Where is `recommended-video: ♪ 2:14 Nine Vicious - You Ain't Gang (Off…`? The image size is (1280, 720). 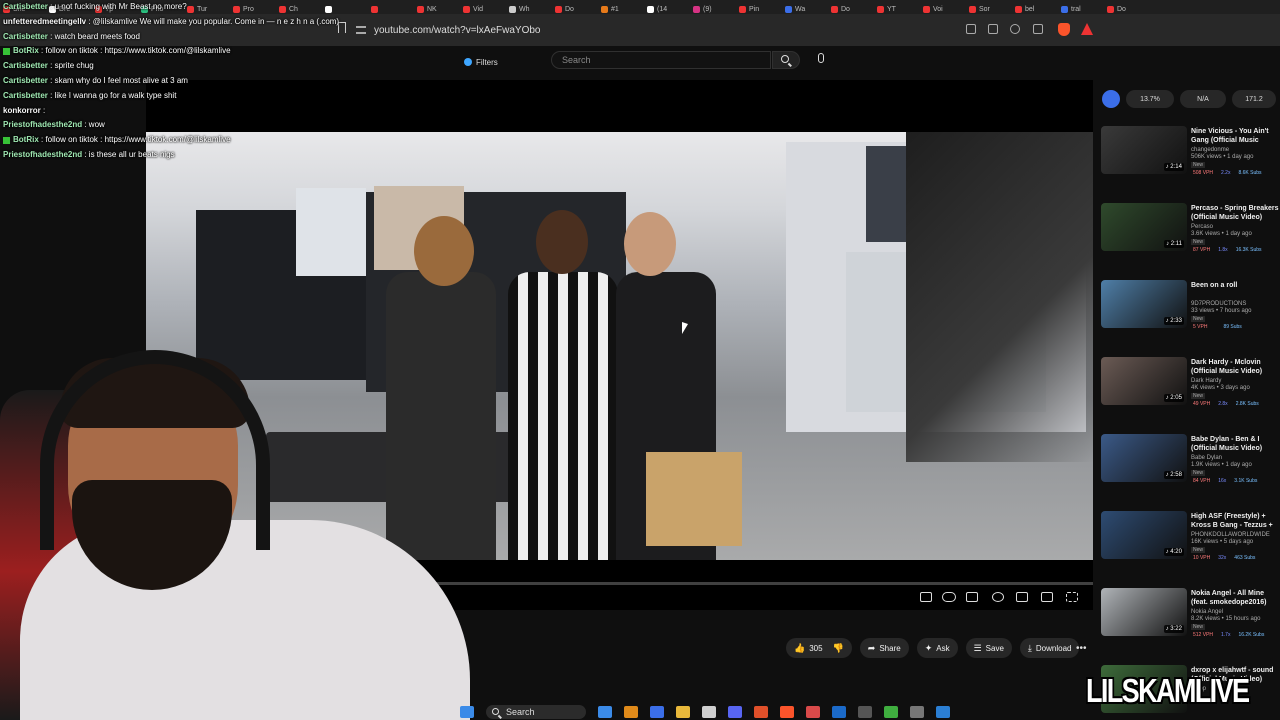
recommended-video: ♪ 2:14 Nine Vicious - You Ain't Gang (Off… is located at coordinates (1190, 154).